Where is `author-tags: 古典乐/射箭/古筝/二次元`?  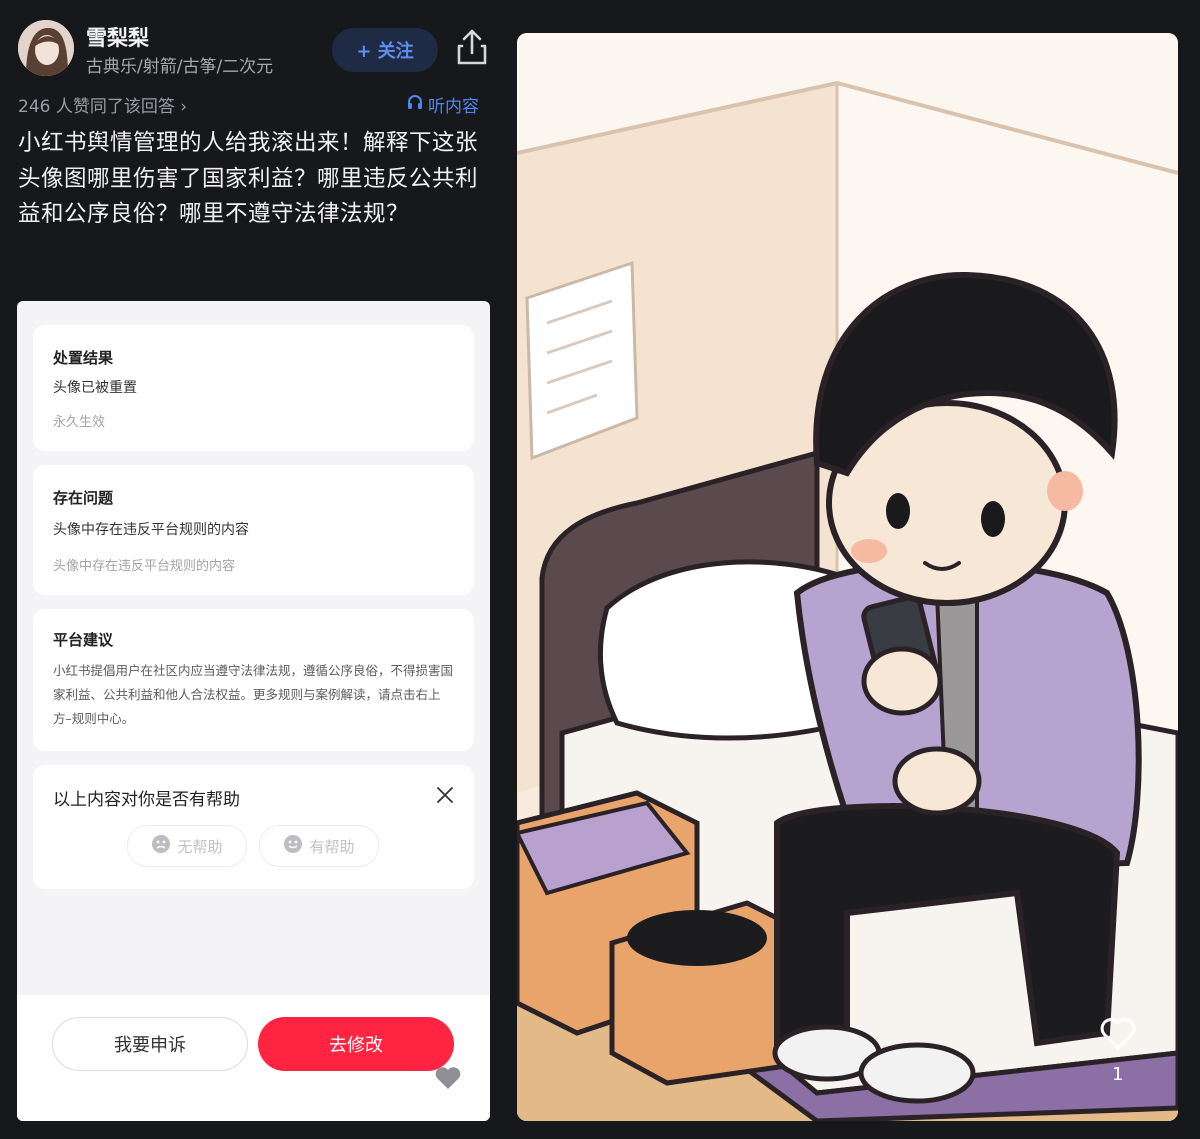
author-tags: 古典乐/射箭/古筝/二次元 is located at coordinates (180, 67).